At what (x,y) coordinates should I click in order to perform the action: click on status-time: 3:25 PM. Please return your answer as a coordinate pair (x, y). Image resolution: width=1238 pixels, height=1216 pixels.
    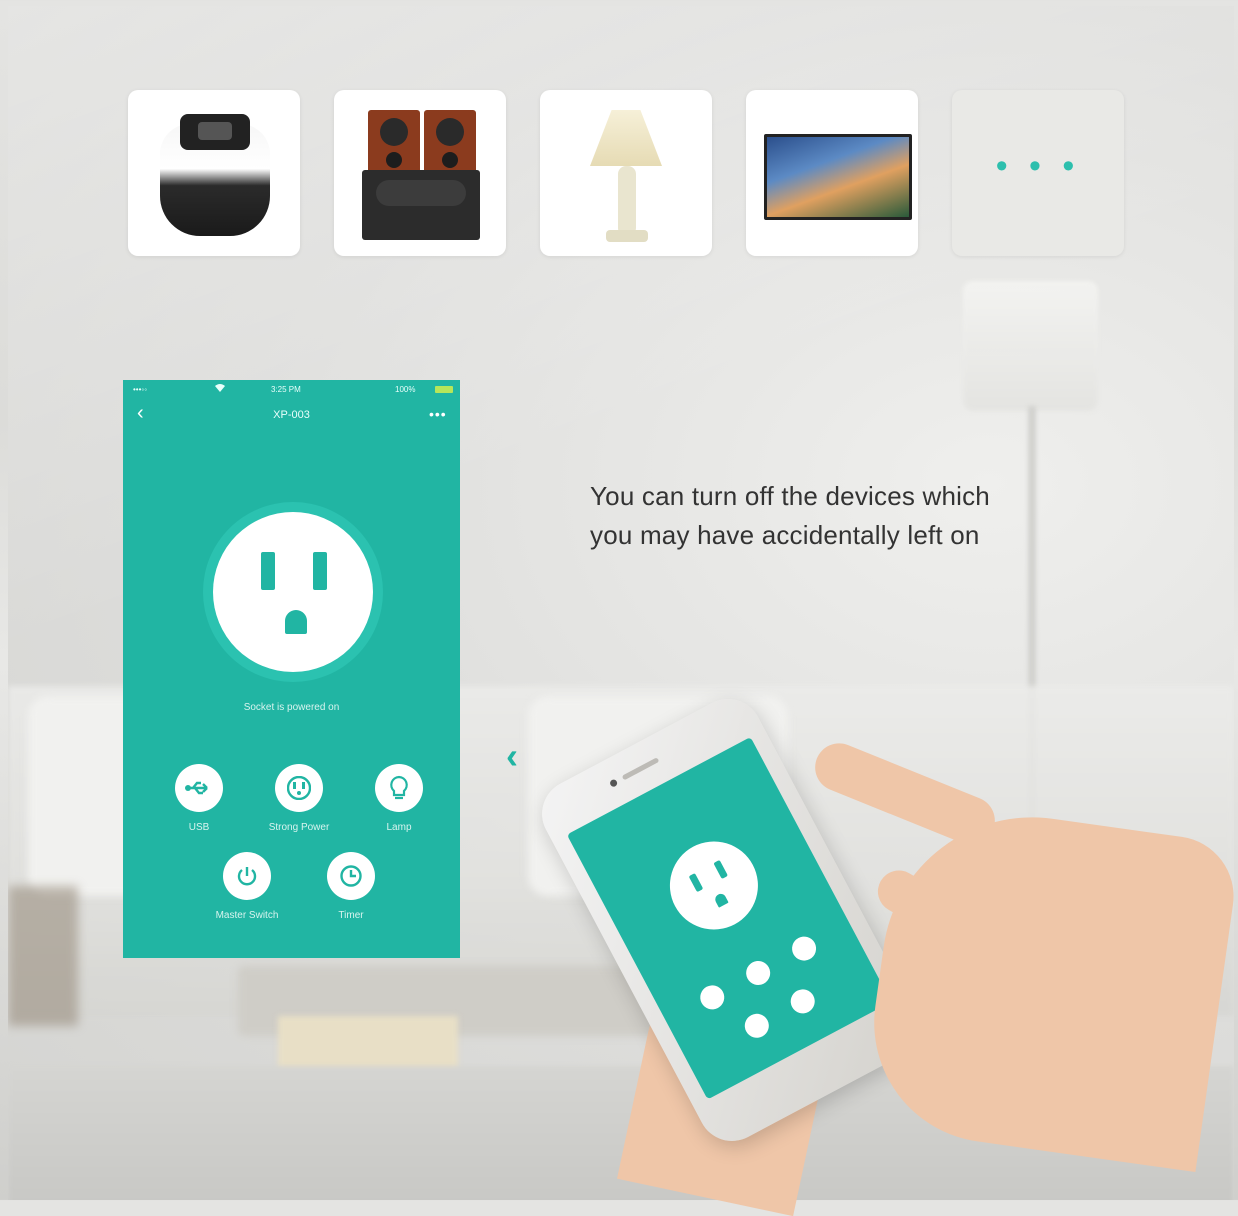
    Looking at the image, I should click on (286, 389).